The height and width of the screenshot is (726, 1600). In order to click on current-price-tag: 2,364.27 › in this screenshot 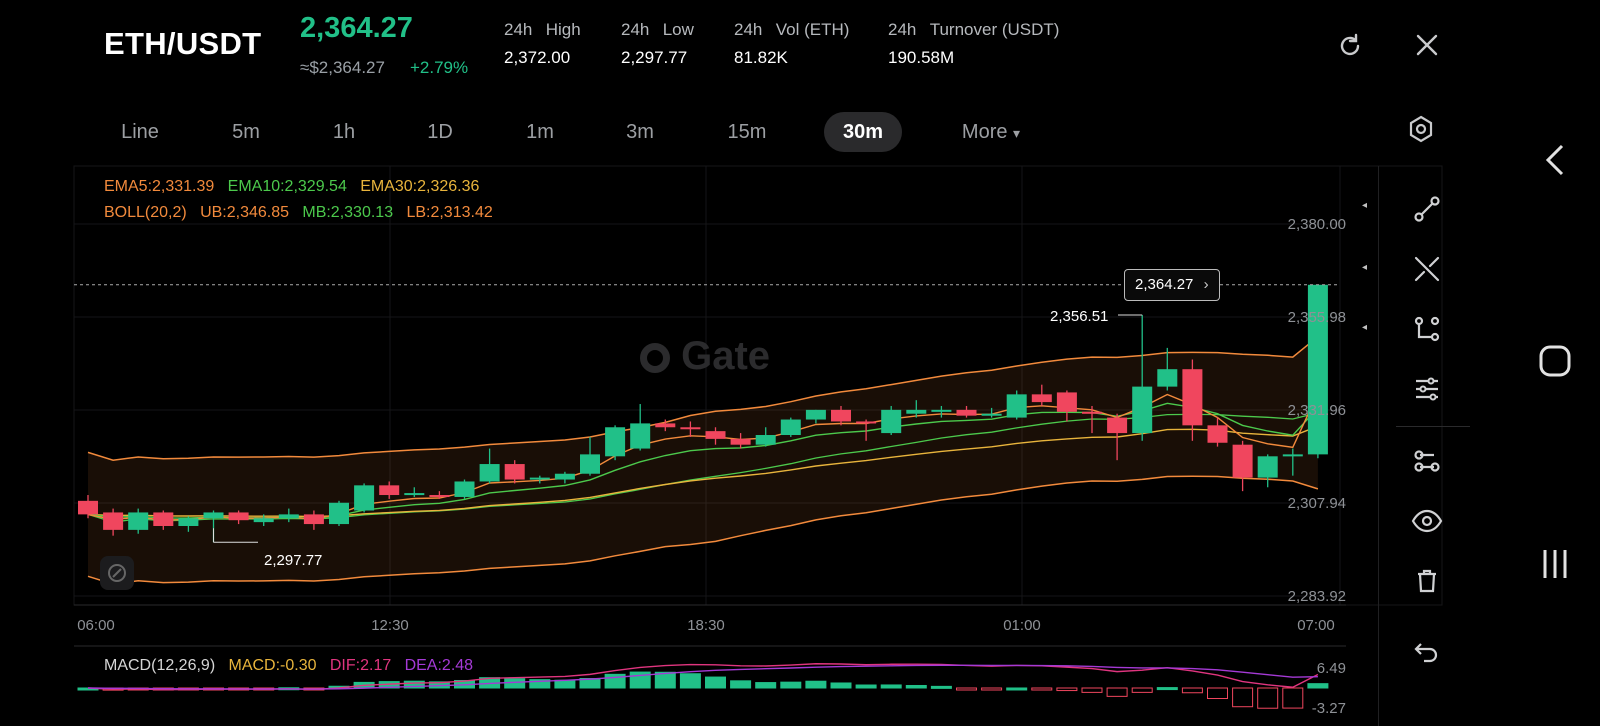, I will do `click(1172, 285)`.